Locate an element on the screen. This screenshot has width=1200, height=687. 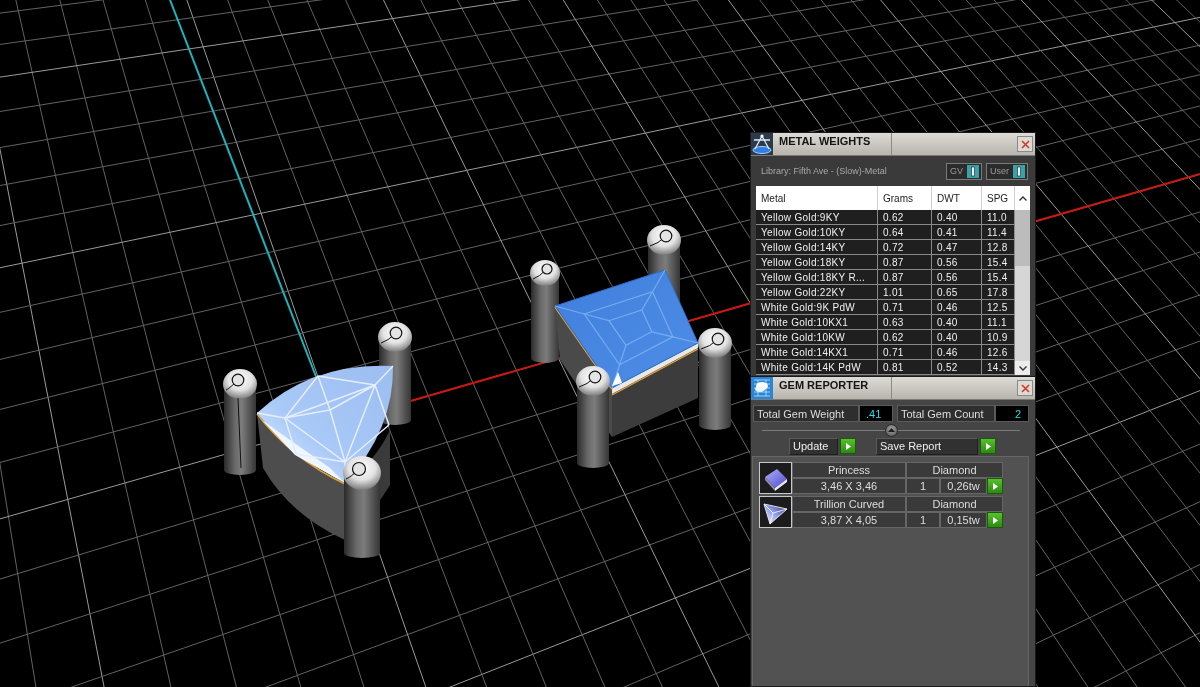
table-cell: 11.1 is located at coordinates (998, 322).